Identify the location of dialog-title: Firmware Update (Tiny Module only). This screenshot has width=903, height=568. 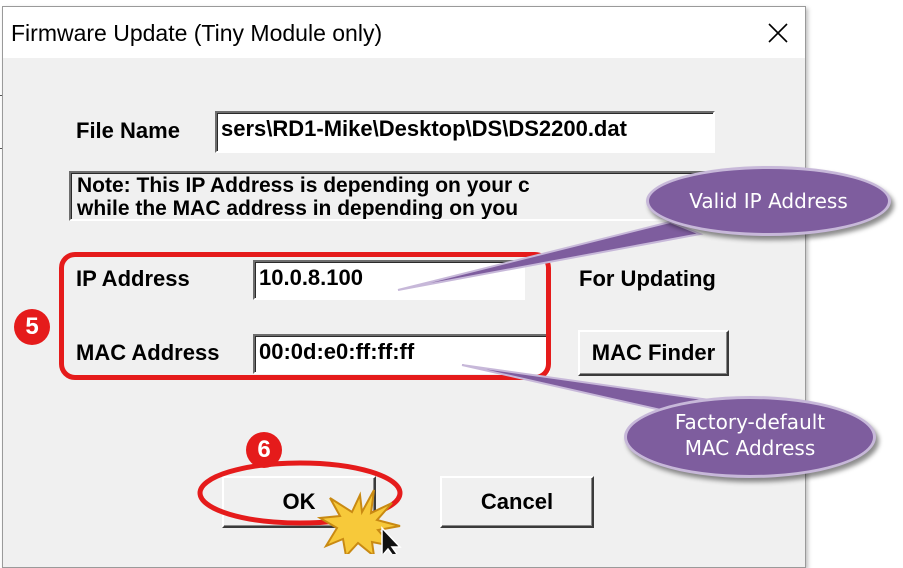
(197, 33).